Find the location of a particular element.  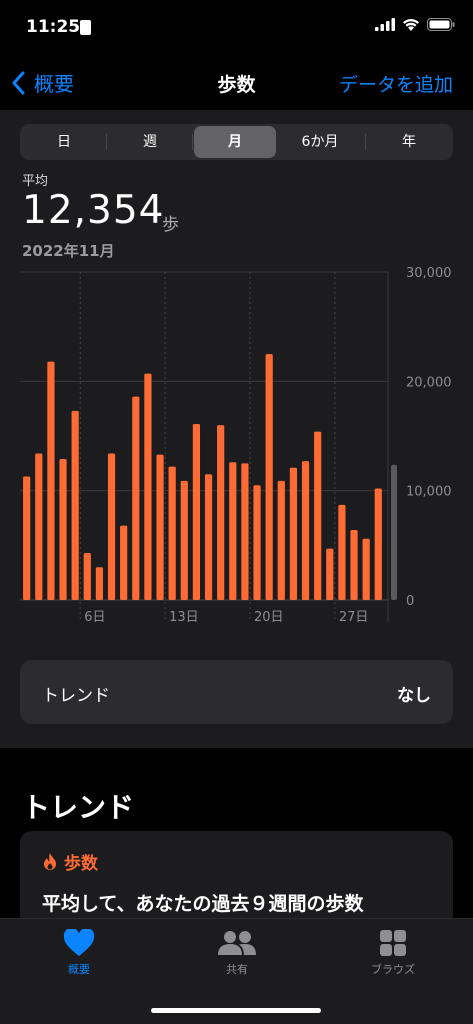

segment-month: 月 is located at coordinates (235, 142).